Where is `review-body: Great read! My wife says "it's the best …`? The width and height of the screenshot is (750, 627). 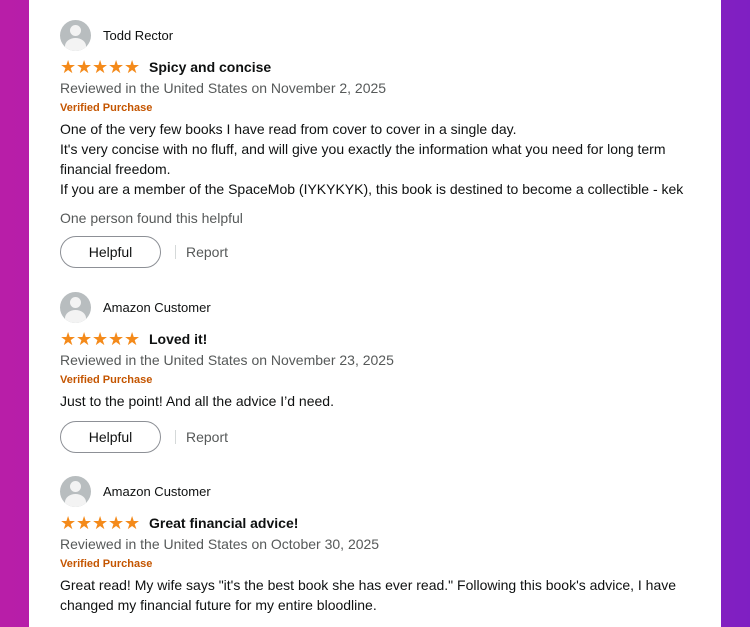
review-body: Great read! My wife says "it's the best … is located at coordinates (380, 595).